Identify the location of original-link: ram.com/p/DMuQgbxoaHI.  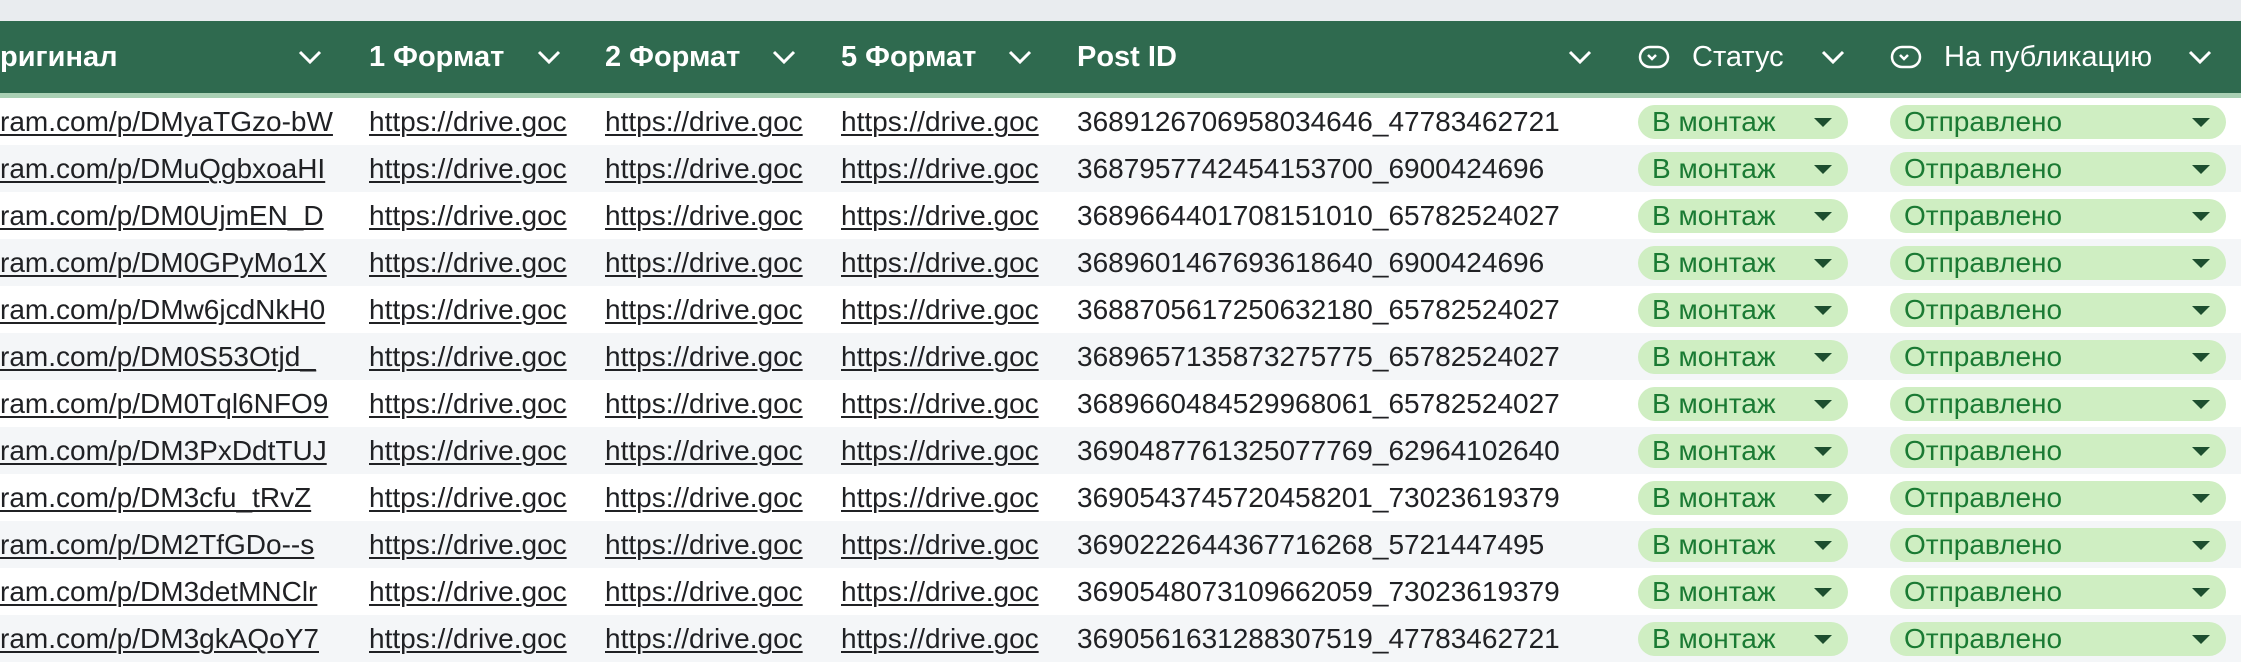
(175, 168).